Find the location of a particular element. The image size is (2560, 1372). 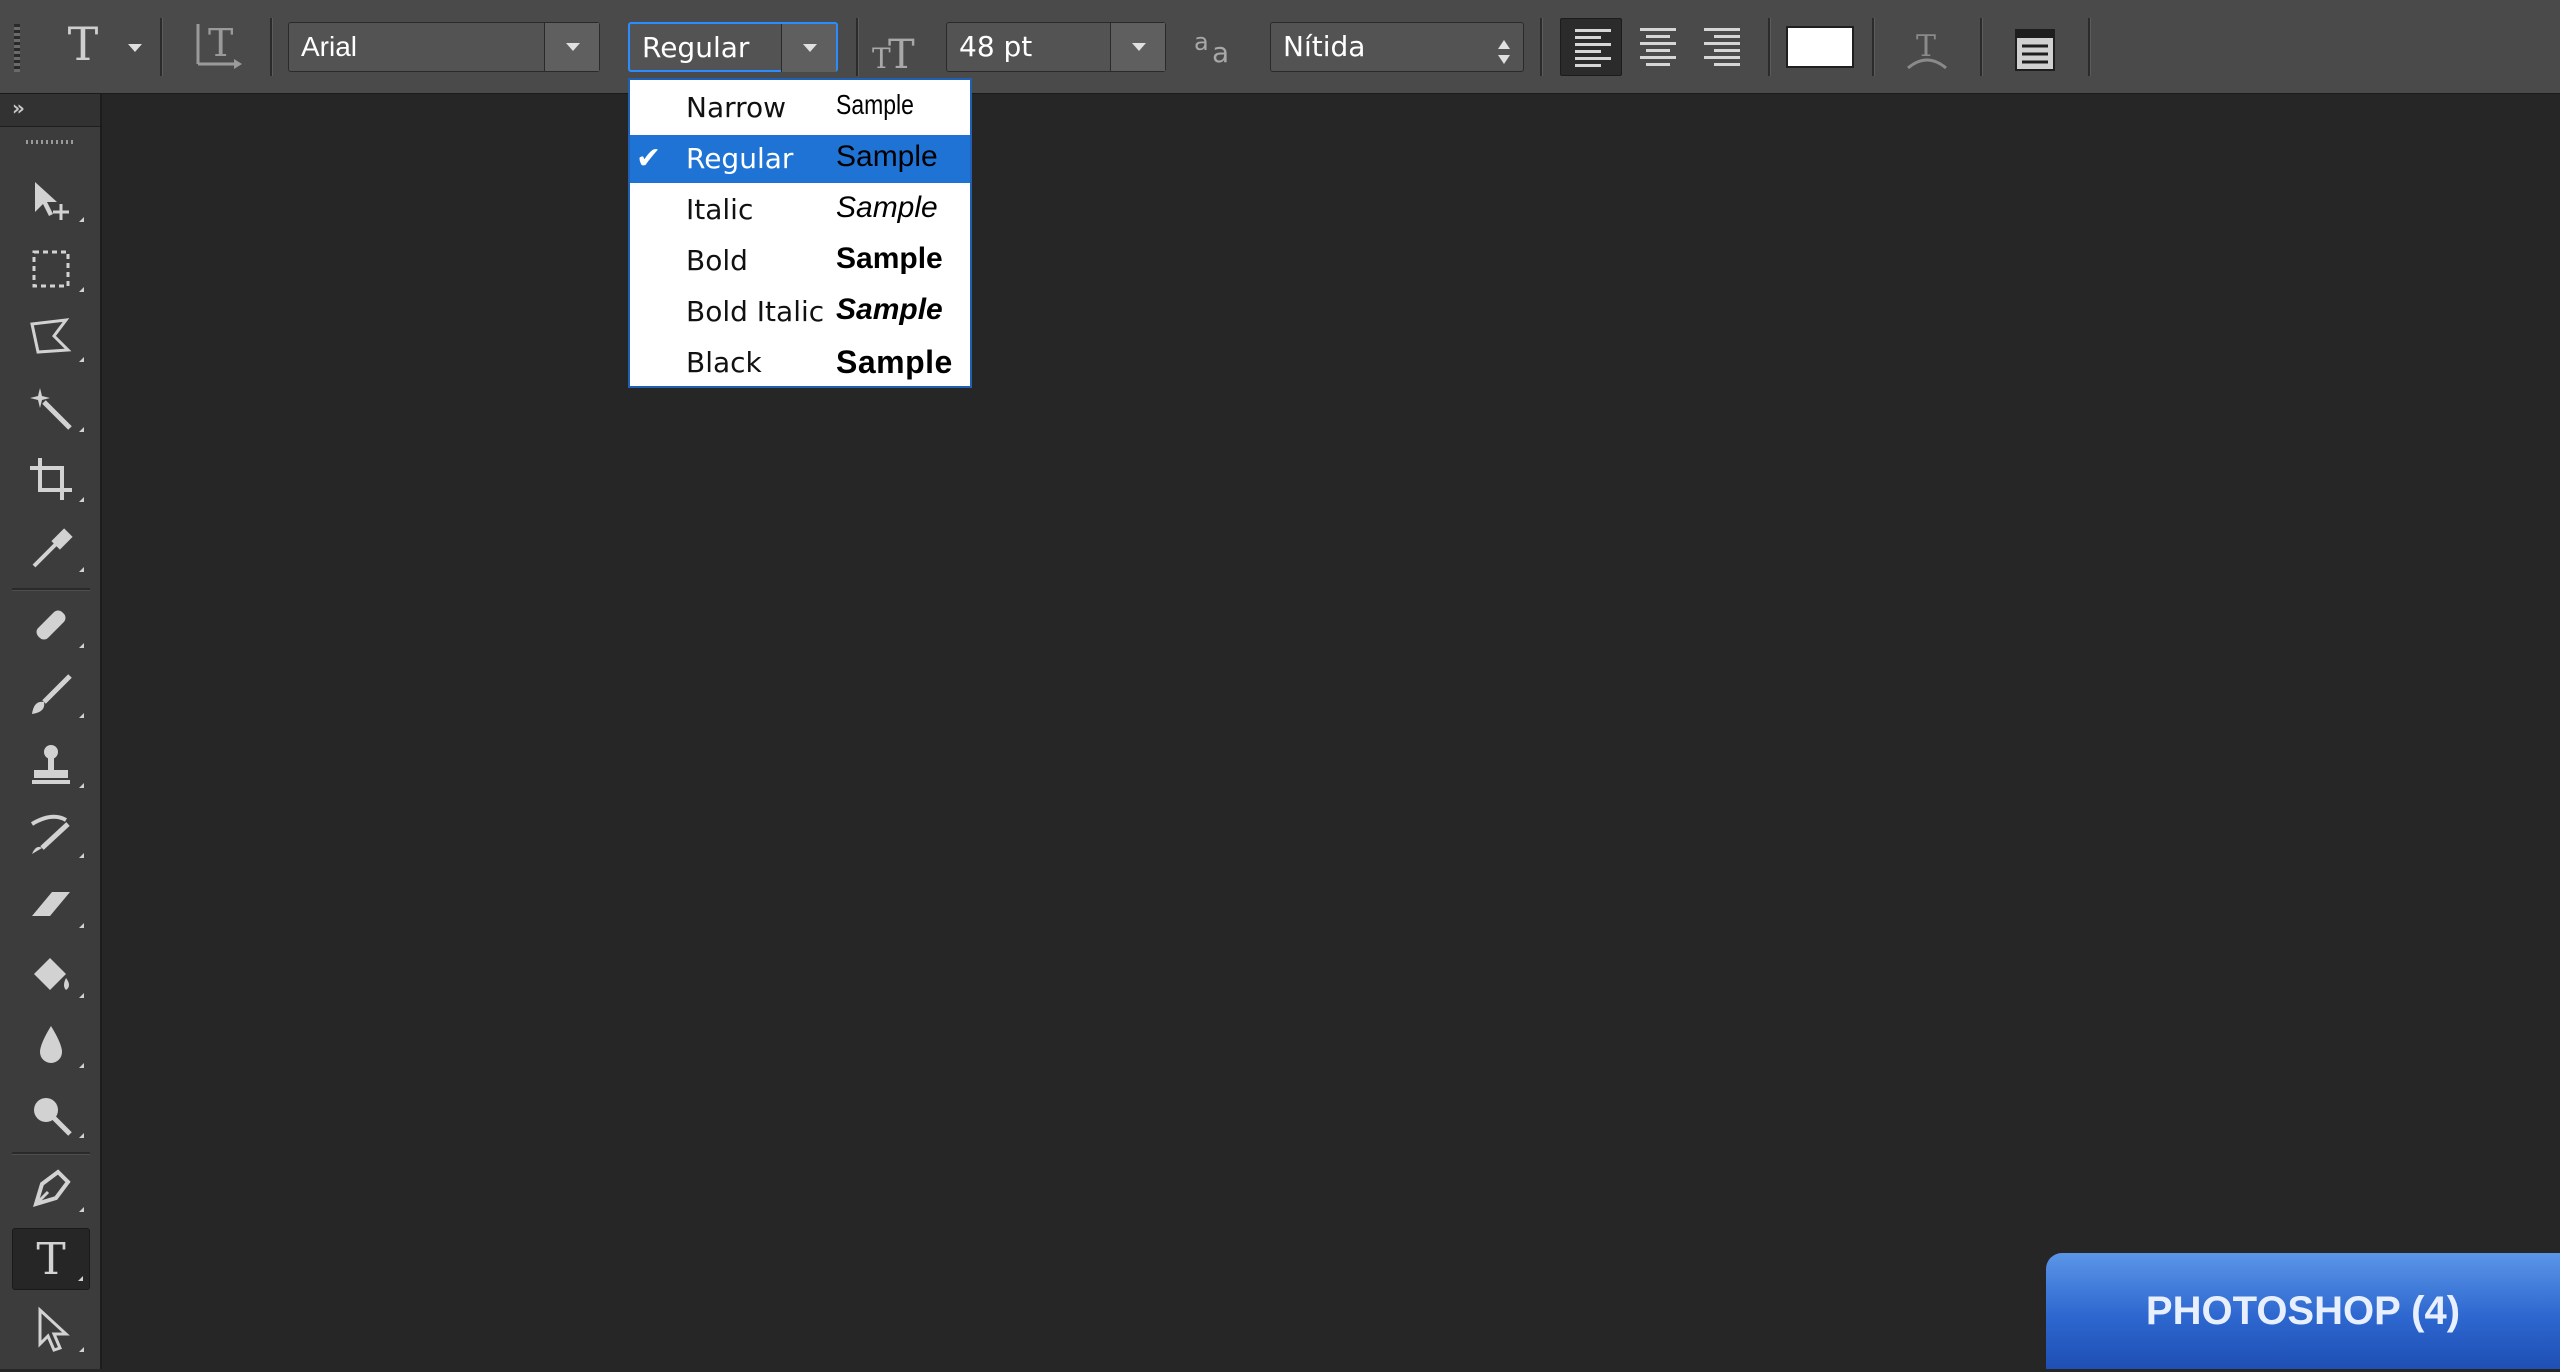

antialias-select: Nítida is located at coordinates (1397, 47).